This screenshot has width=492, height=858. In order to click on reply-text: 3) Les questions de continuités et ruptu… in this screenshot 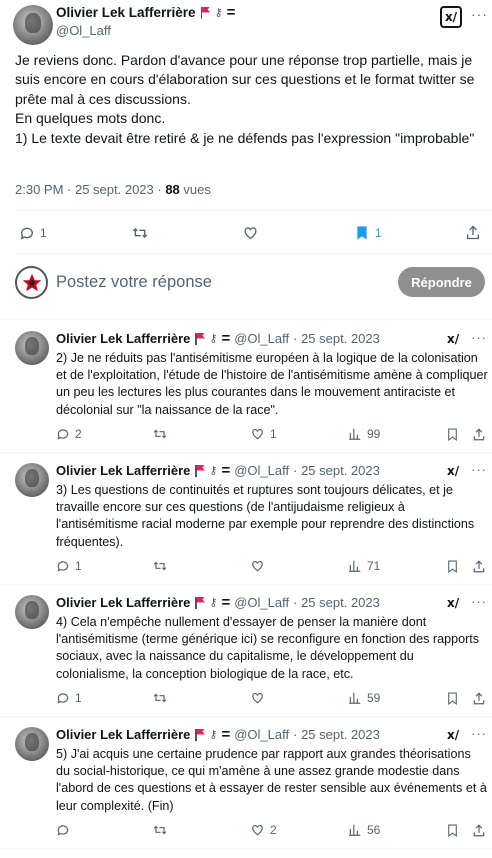, I will do `click(265, 516)`.